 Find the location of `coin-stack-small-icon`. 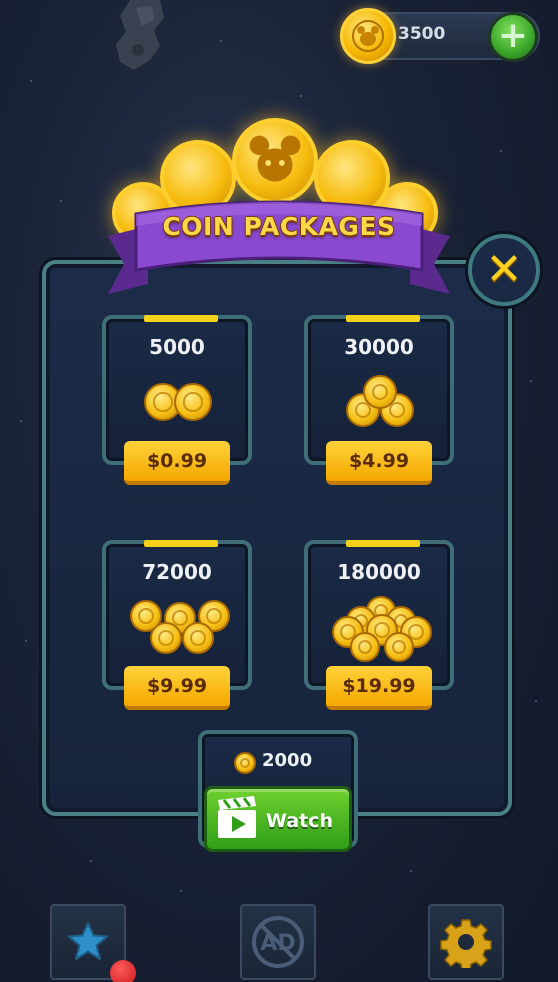

coin-stack-small-icon is located at coordinates (379, 404).